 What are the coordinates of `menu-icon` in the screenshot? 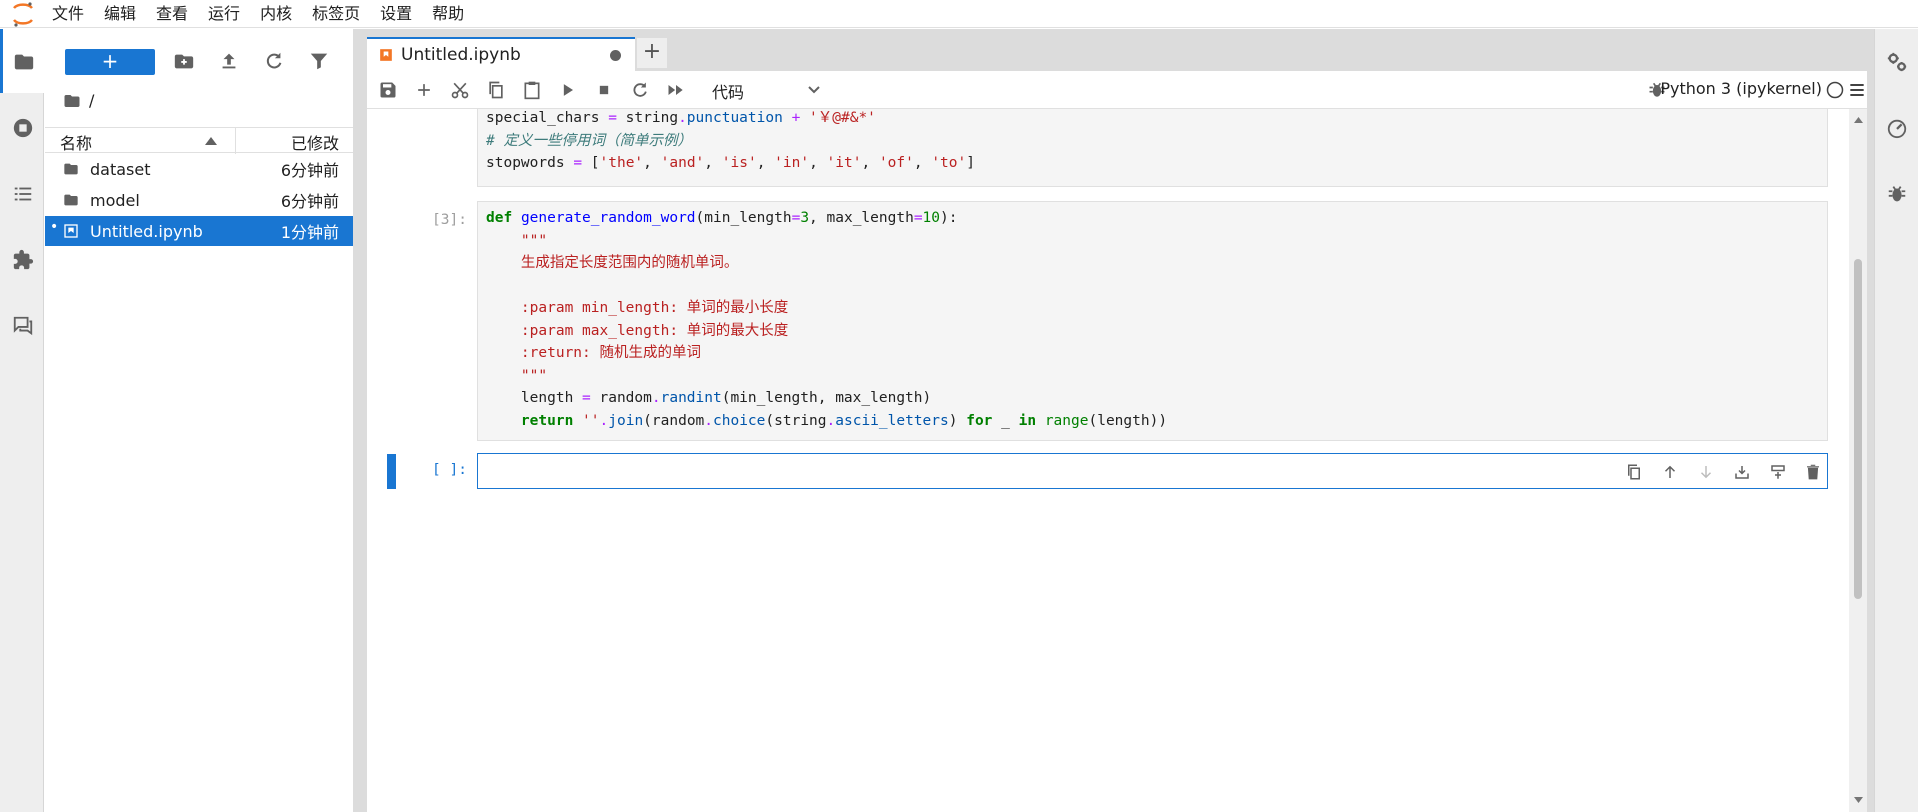 It's located at (1857, 90).